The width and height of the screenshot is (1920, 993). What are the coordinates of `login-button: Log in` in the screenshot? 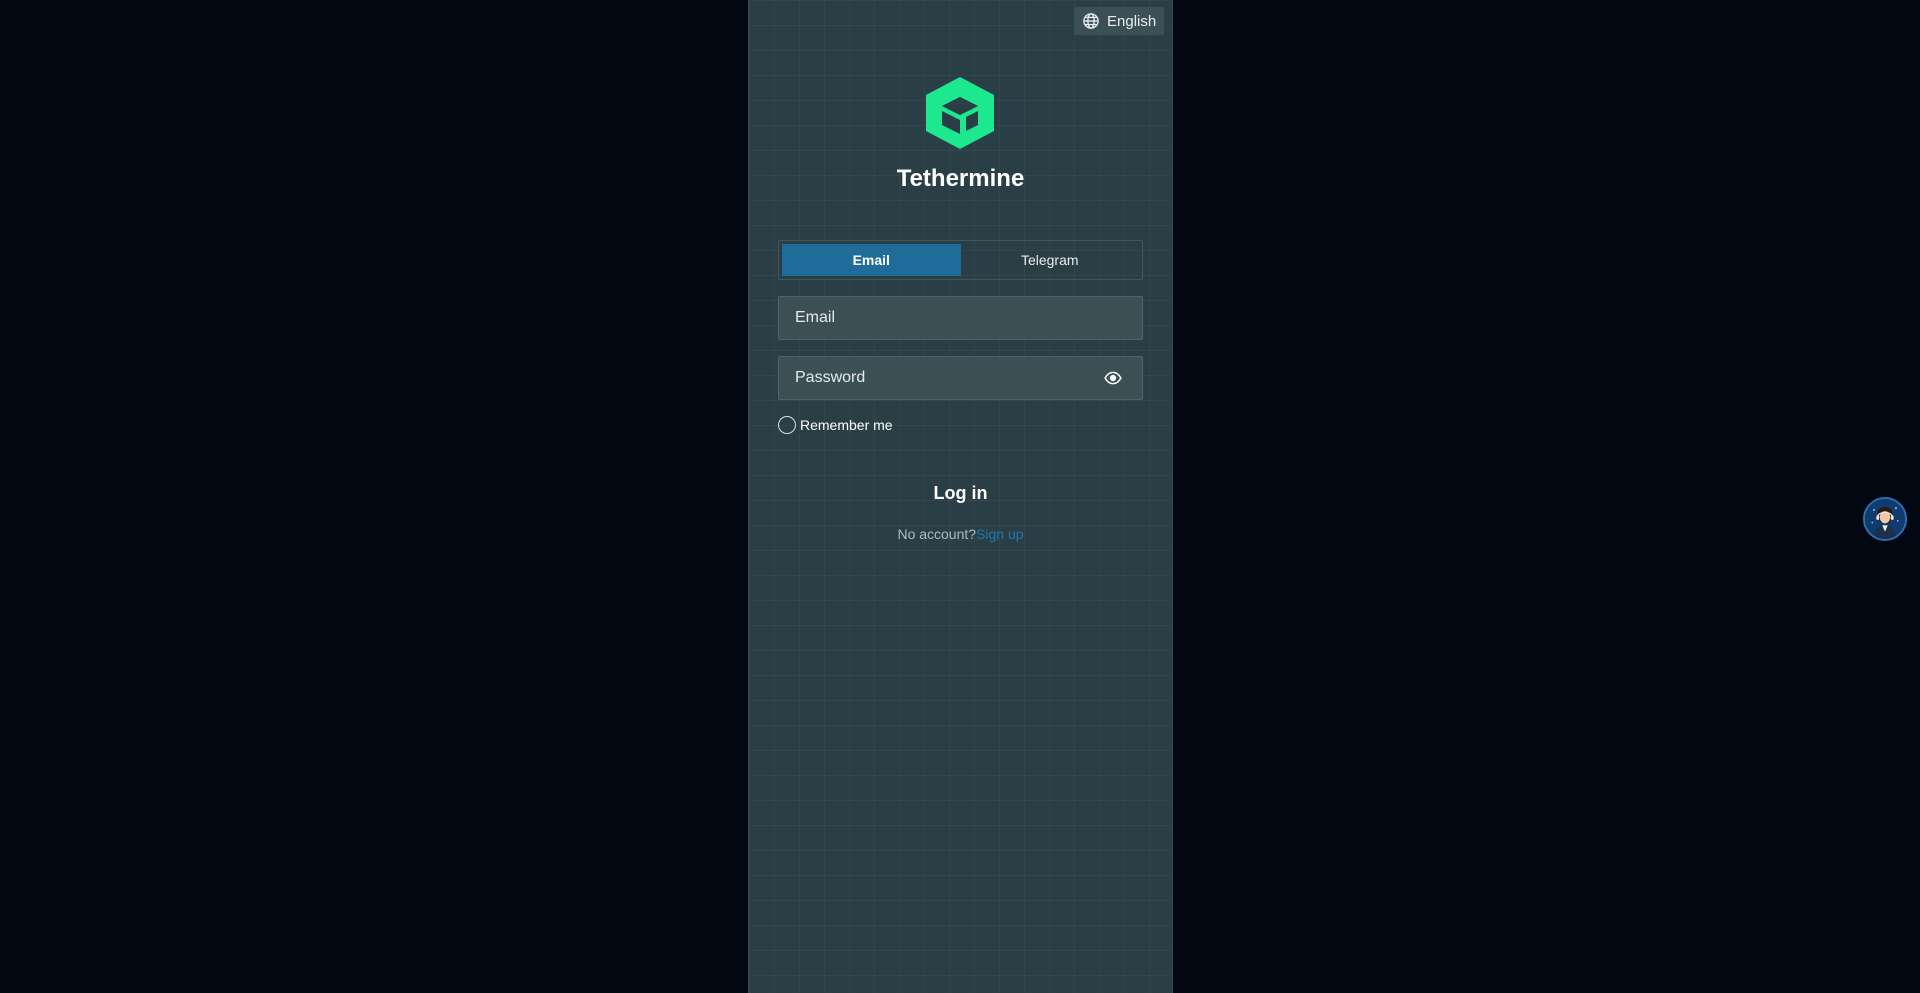 It's located at (960, 493).